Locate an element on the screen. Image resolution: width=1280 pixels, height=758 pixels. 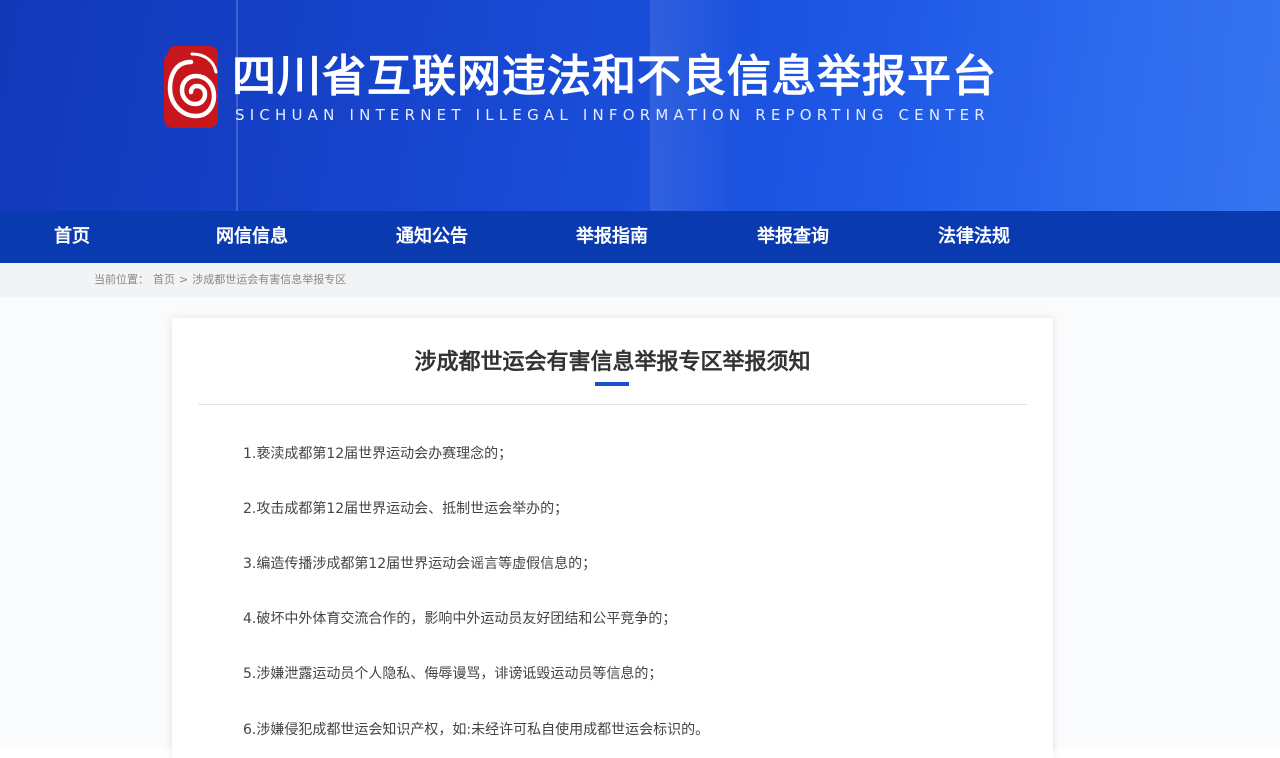
nav-item-notices: 通知公告 is located at coordinates (432, 237).